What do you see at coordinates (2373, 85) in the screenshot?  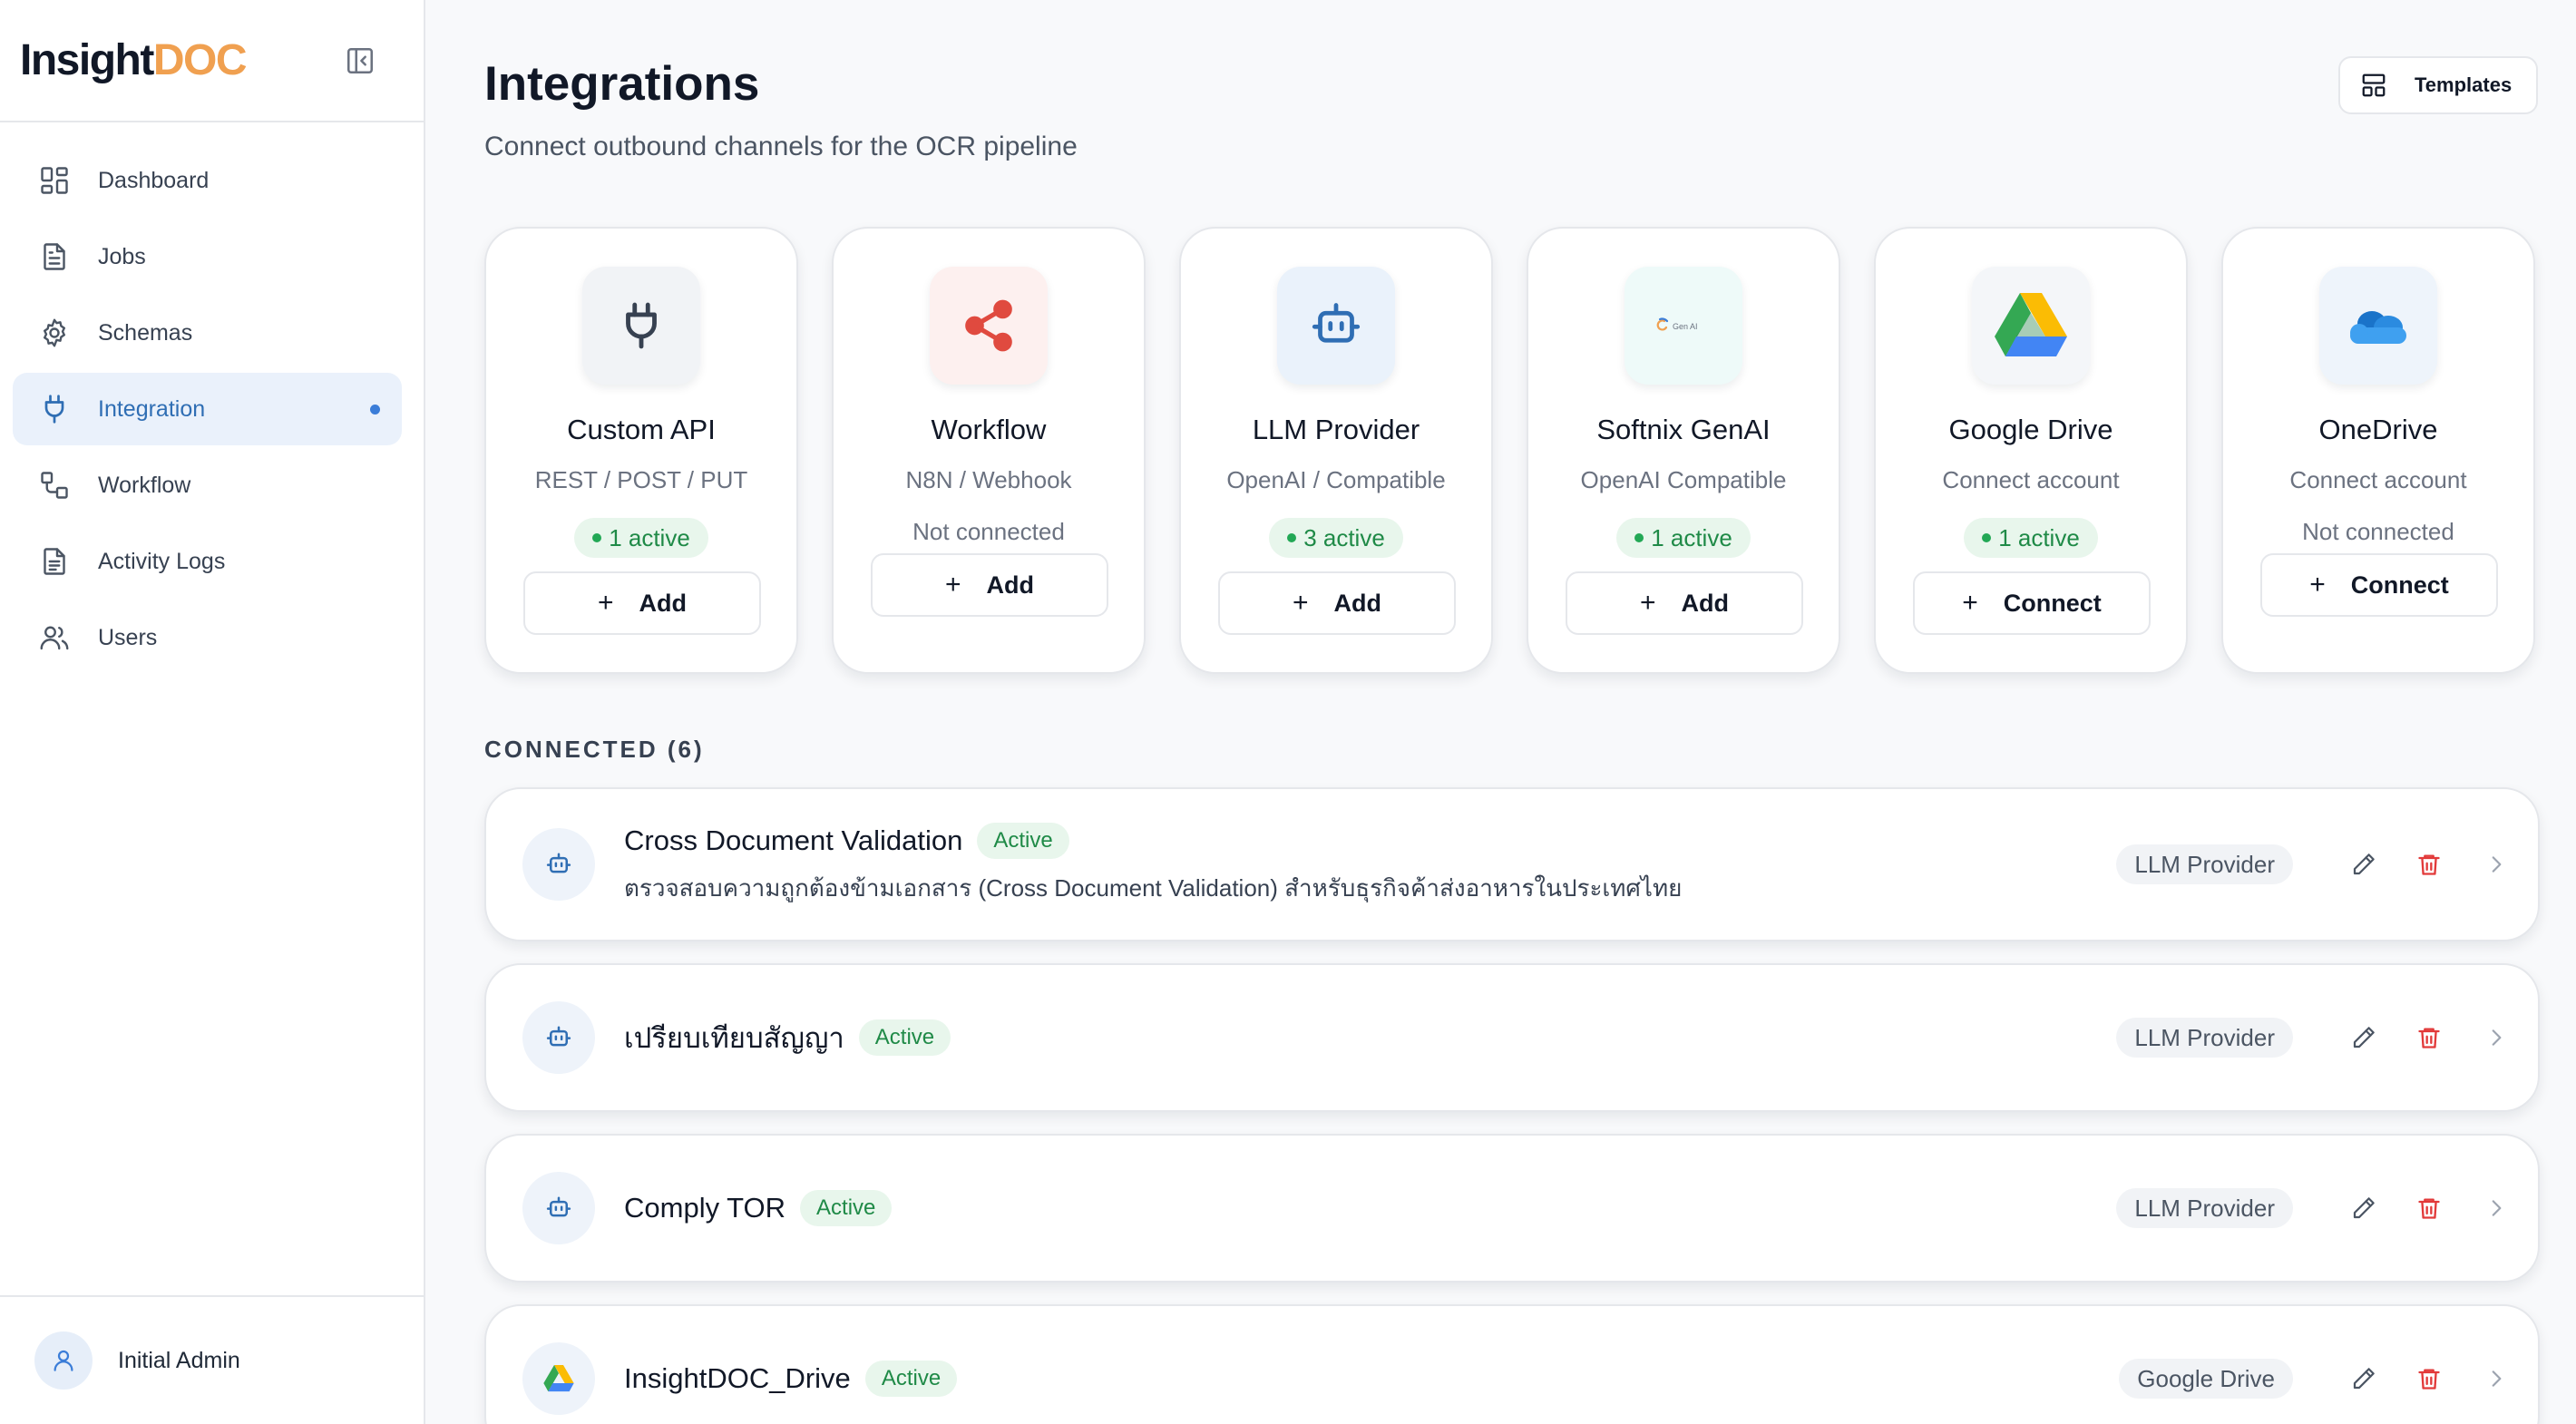 I see `templates-icon` at bounding box center [2373, 85].